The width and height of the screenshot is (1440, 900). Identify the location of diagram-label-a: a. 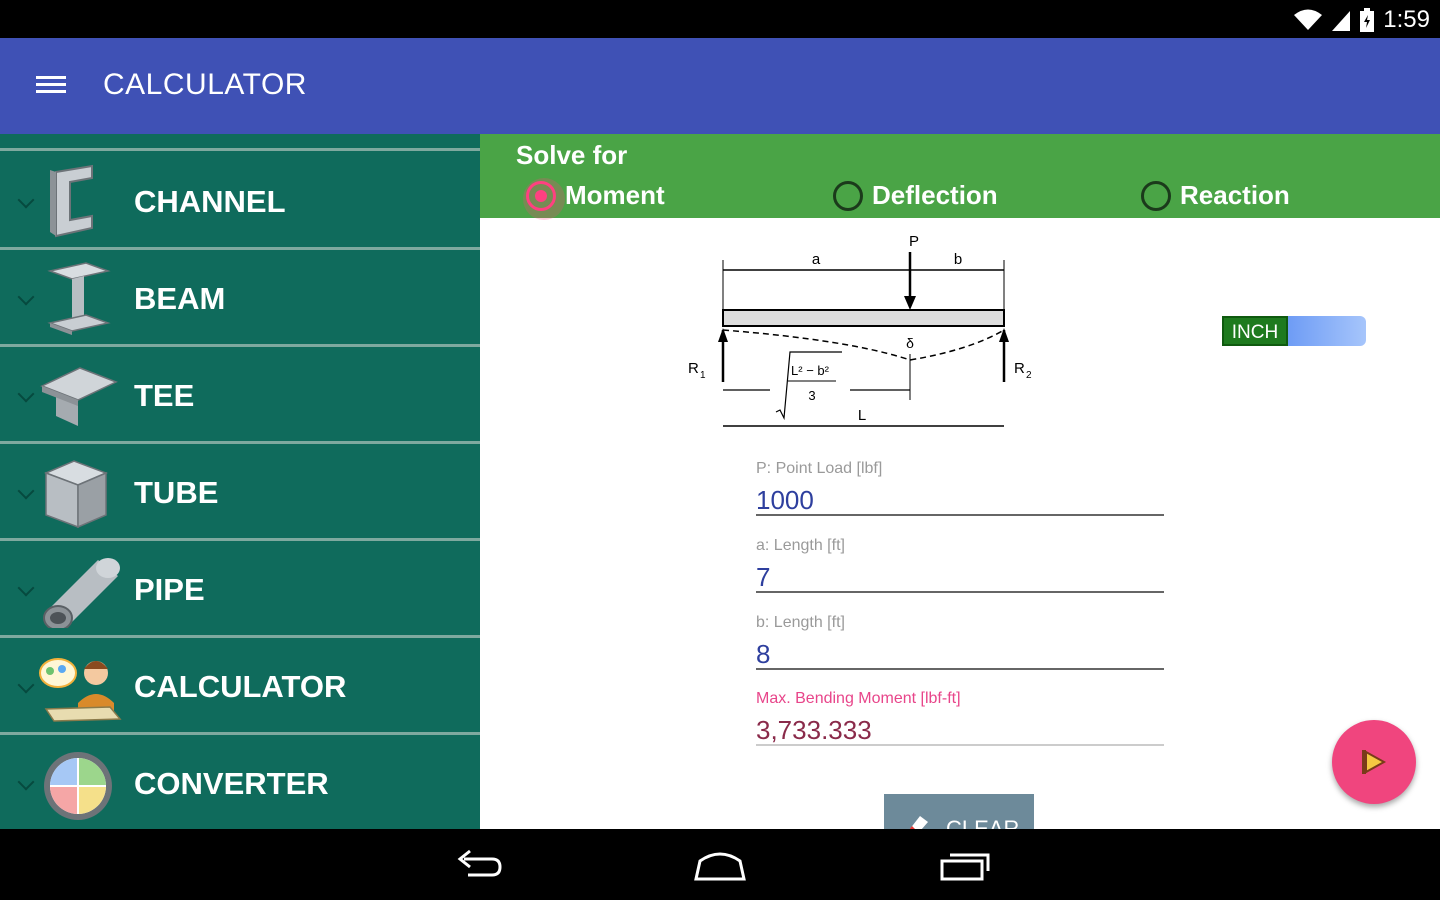
(816, 259).